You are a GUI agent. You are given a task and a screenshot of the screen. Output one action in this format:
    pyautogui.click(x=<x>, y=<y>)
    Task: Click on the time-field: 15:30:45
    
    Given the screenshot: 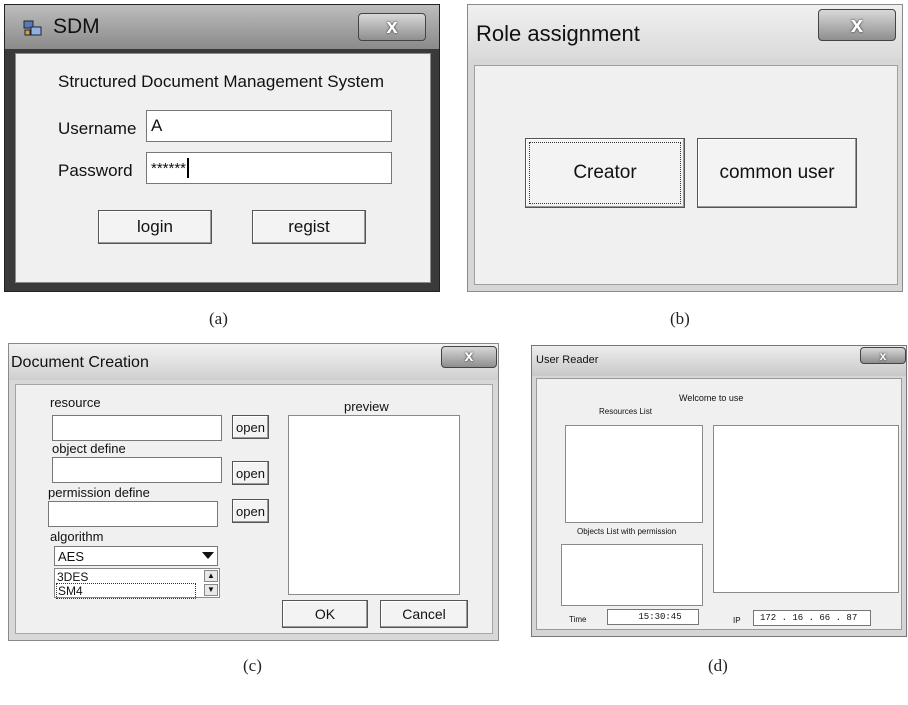 What is the action you would take?
    pyautogui.click(x=653, y=617)
    